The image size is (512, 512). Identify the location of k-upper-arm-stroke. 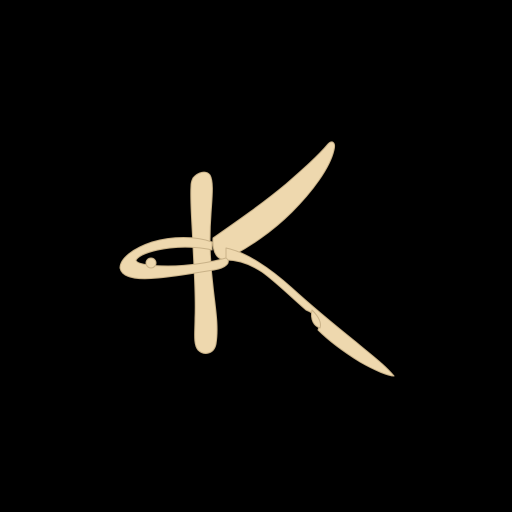
(273, 200).